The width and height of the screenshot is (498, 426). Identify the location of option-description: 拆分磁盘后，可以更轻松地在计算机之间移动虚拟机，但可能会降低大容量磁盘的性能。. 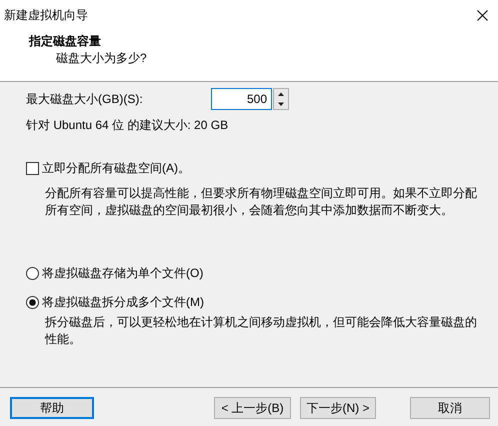
(261, 331).